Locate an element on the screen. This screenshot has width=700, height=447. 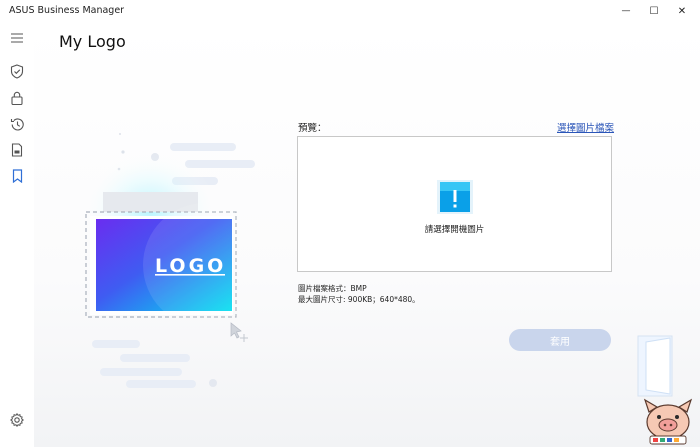
preview-box: 請選擇開機圖片 is located at coordinates (454, 204).